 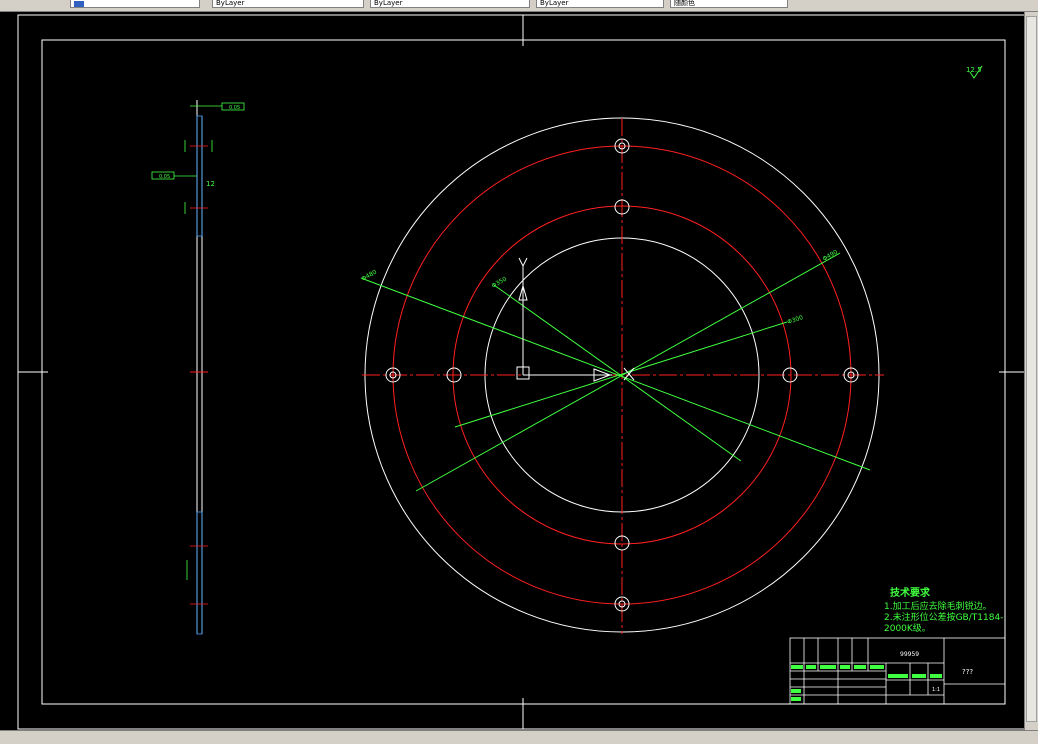 What do you see at coordinates (795, 320) in the screenshot?
I see `diameter-label-bore: Φ300` at bounding box center [795, 320].